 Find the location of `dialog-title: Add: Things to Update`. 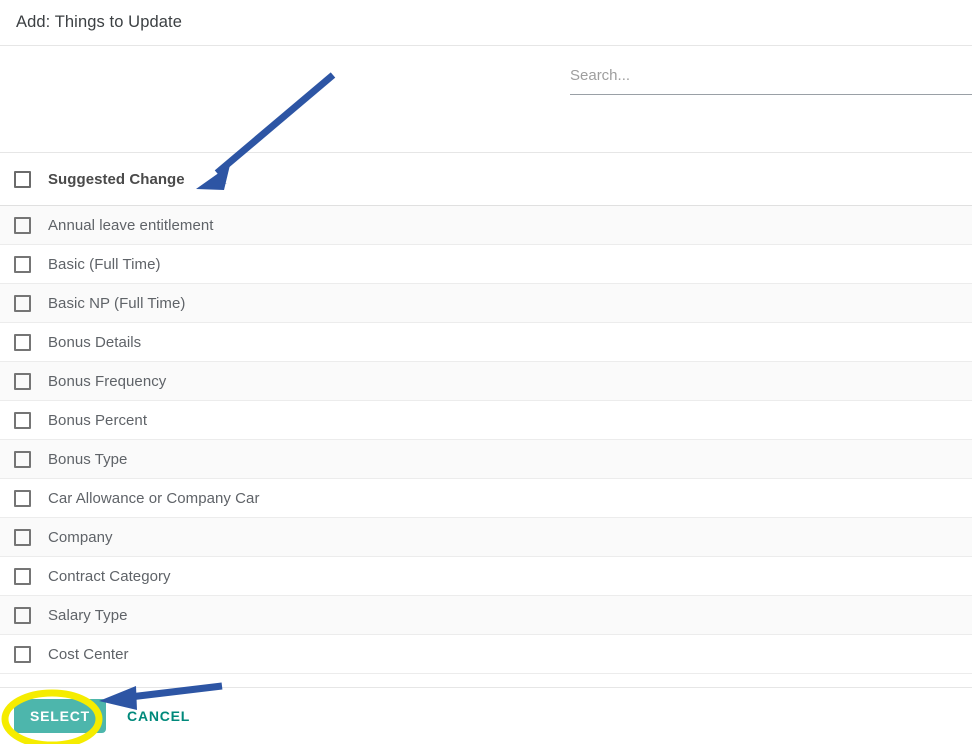

dialog-title: Add: Things to Update is located at coordinates (99, 22).